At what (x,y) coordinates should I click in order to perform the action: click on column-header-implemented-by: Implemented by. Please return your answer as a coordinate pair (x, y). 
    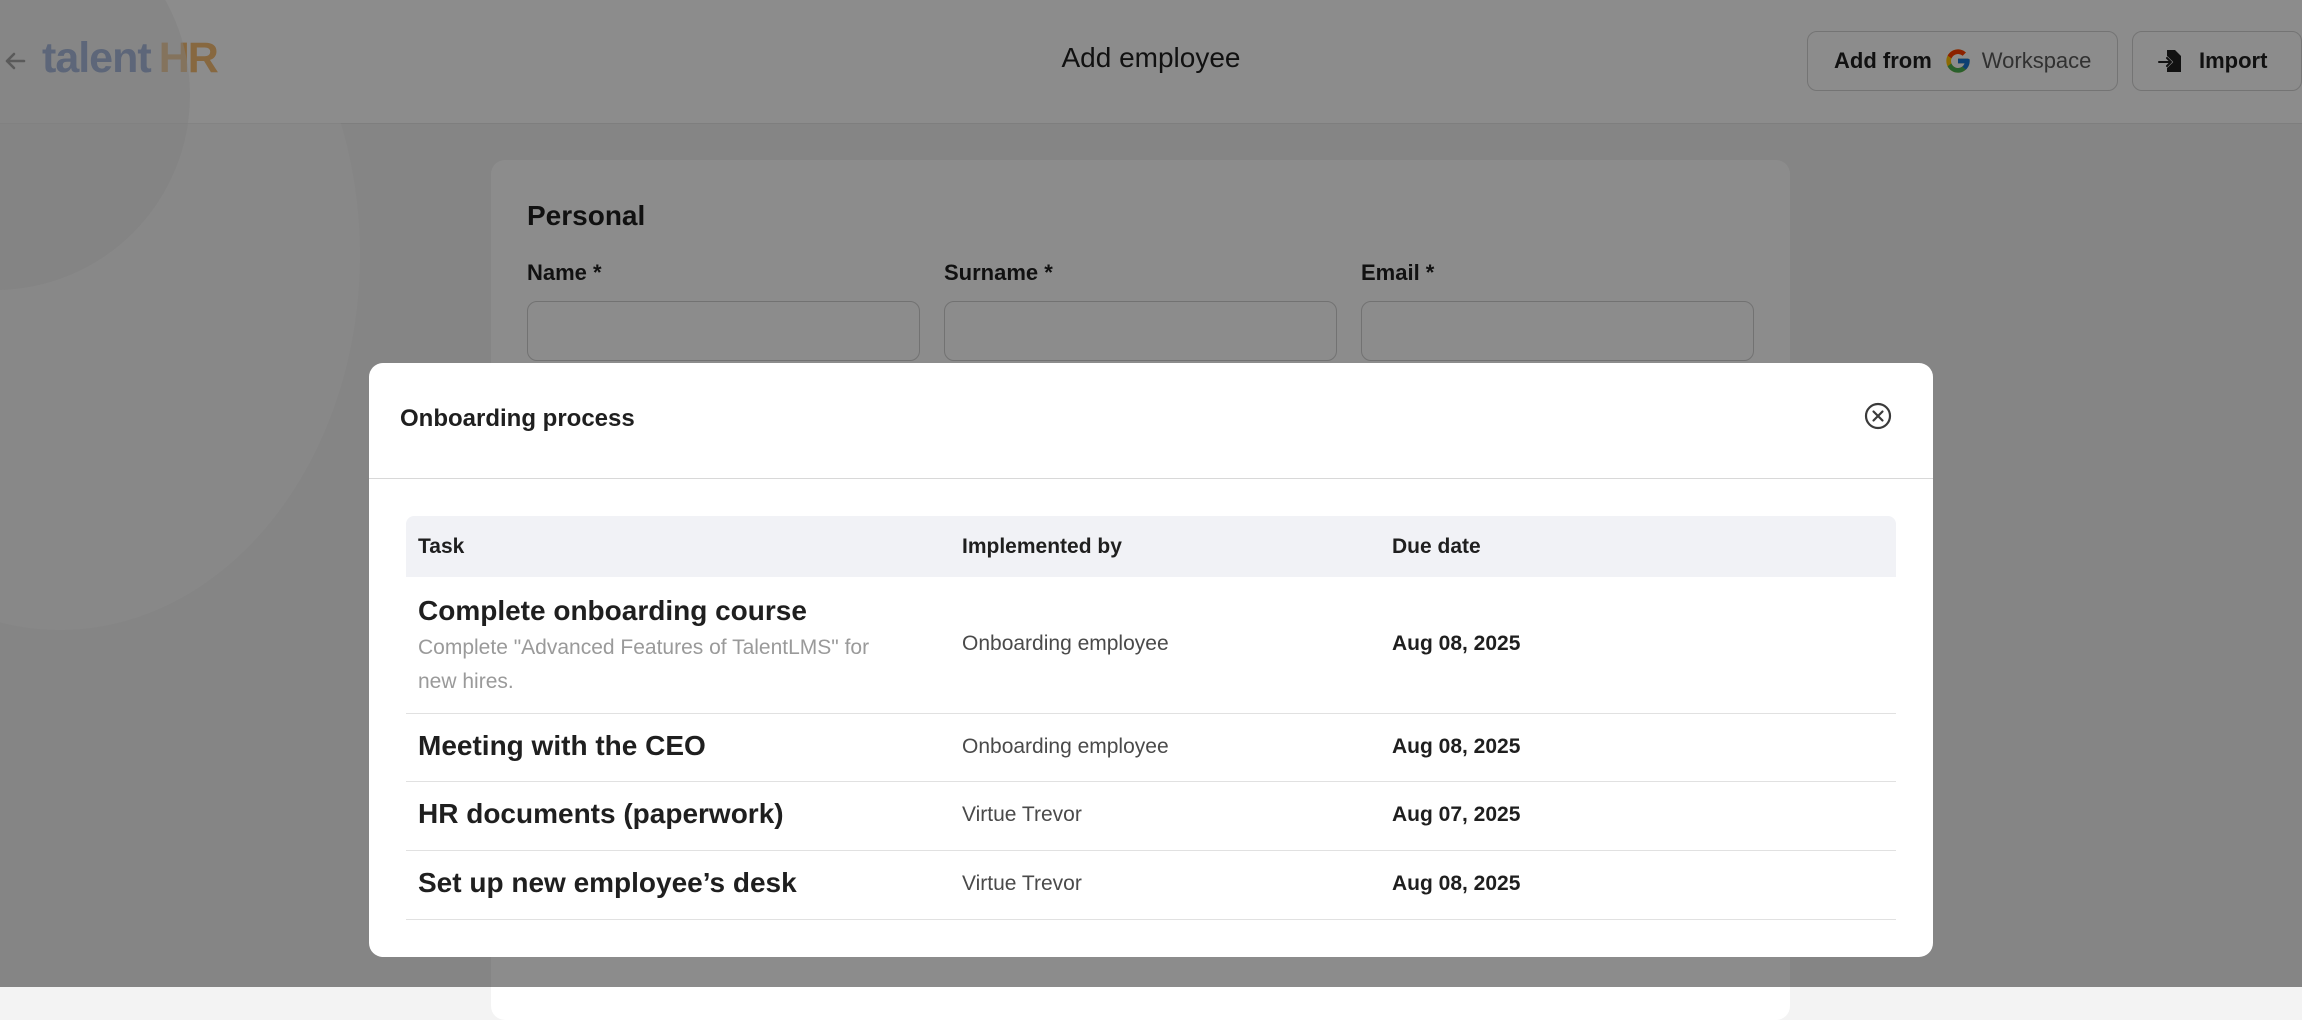
    Looking at the image, I should click on (1042, 547).